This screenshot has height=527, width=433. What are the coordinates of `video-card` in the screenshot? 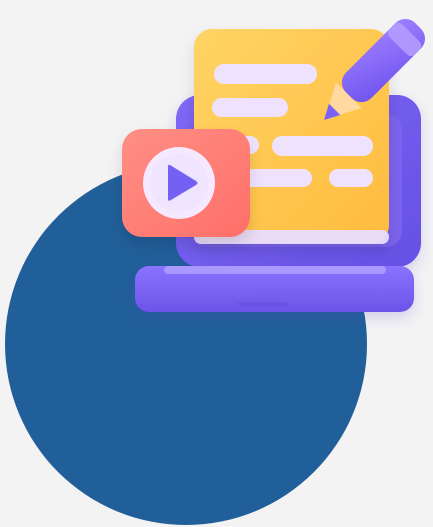 It's located at (186, 183).